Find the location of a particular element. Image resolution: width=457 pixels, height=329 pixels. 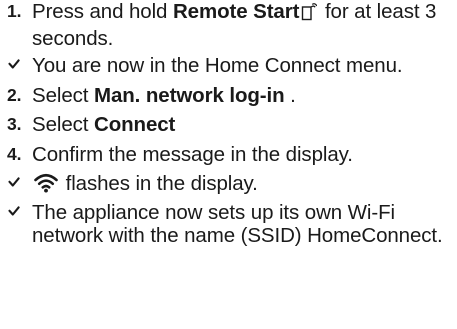

step-result-2: flashes in the display. is located at coordinates (230, 185).